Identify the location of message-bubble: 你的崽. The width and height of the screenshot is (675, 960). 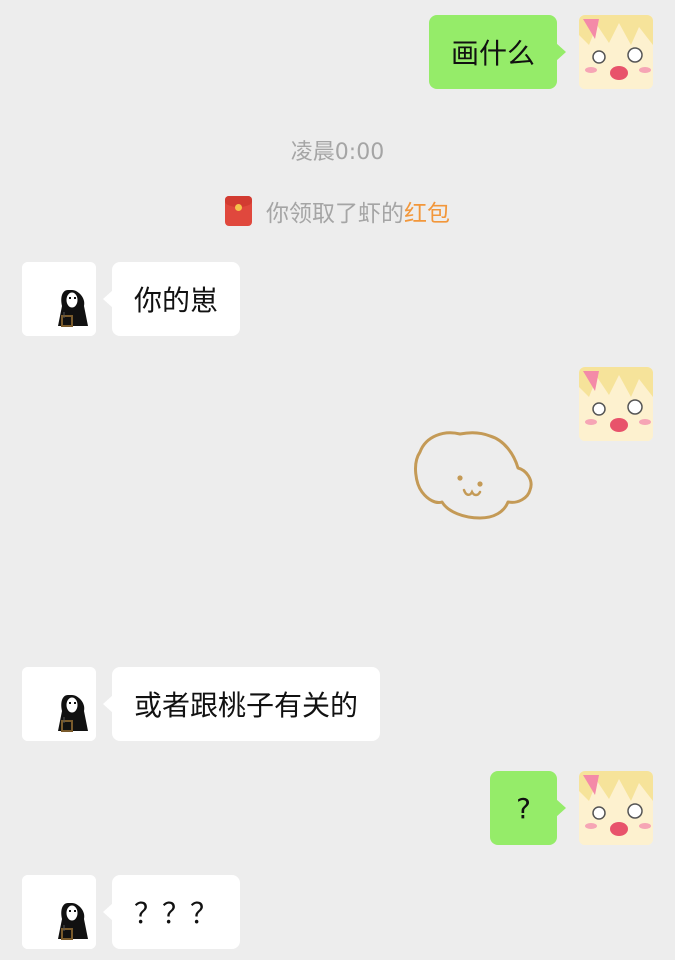
(171, 299).